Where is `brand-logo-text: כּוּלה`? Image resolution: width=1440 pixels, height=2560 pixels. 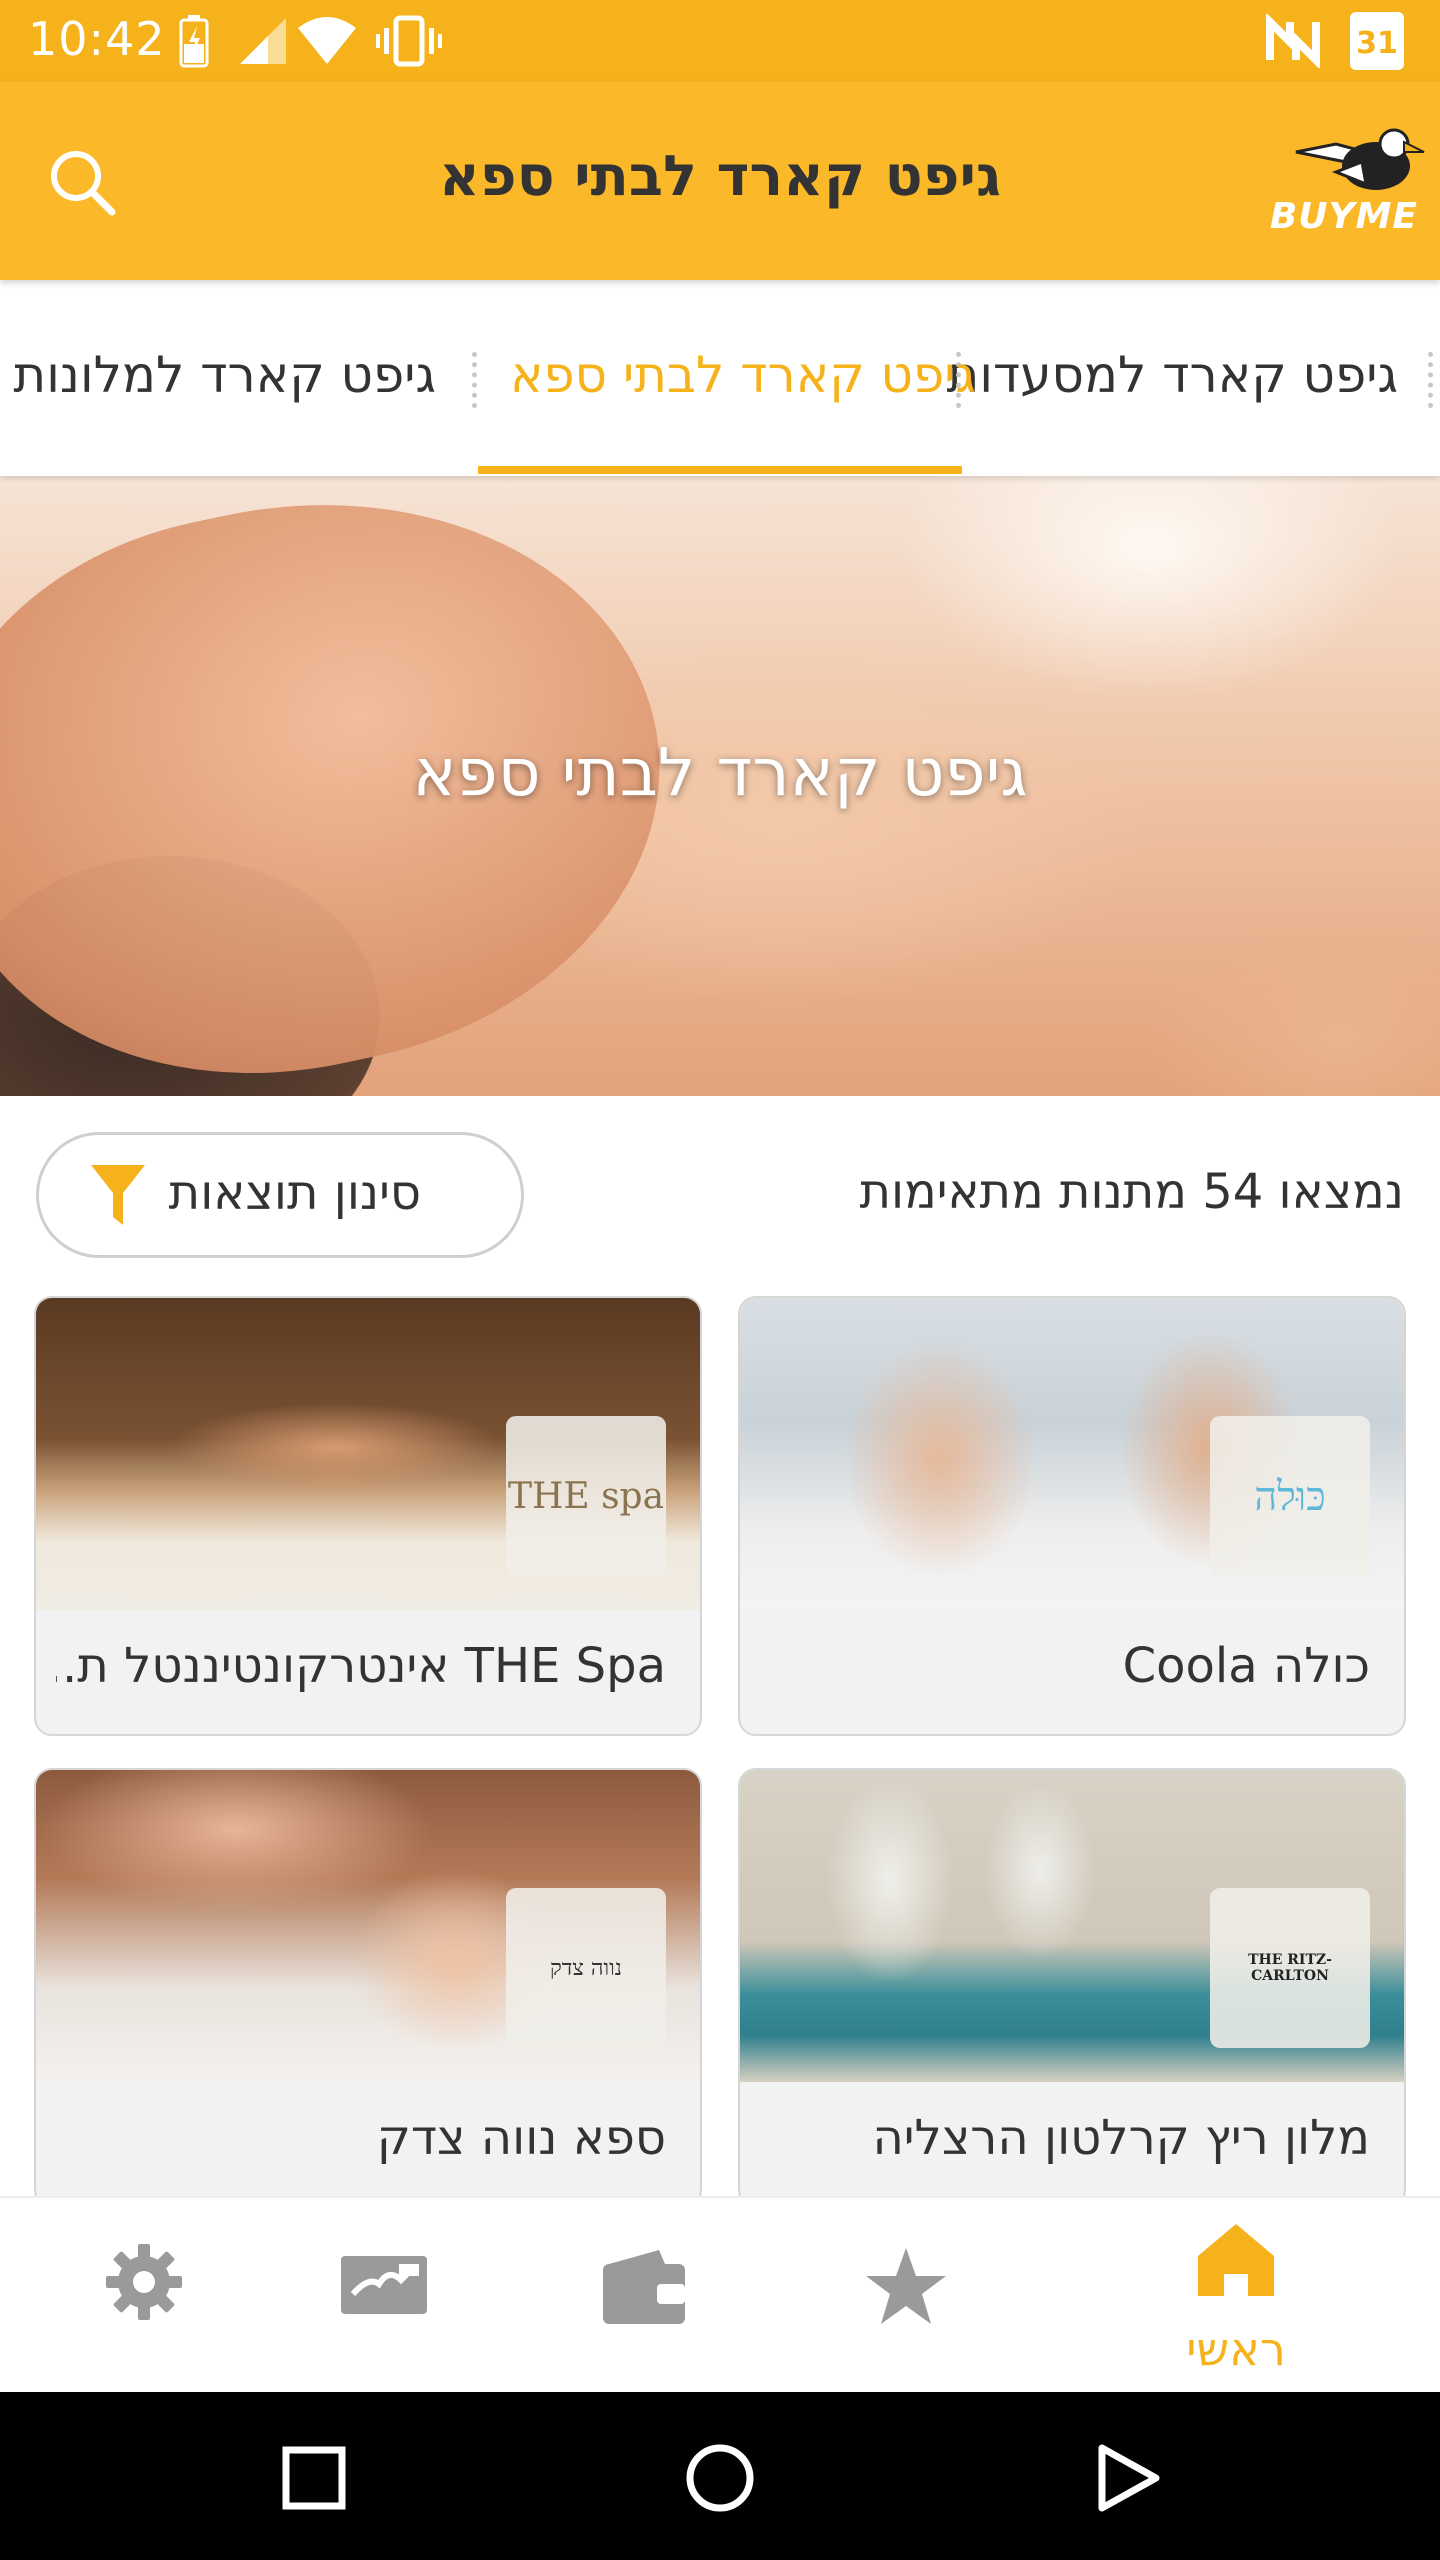
brand-logo-text: כּוּלה is located at coordinates (1290, 1496).